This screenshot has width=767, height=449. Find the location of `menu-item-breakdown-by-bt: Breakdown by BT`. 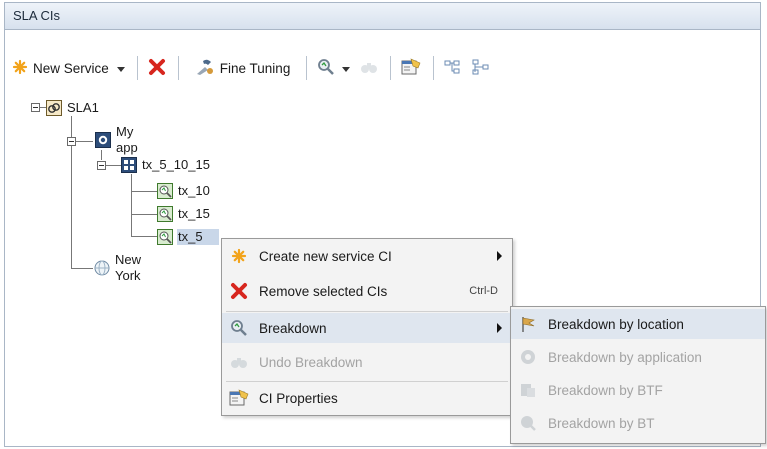

menu-item-breakdown-by-bt: Breakdown by BT is located at coordinates (638, 423).